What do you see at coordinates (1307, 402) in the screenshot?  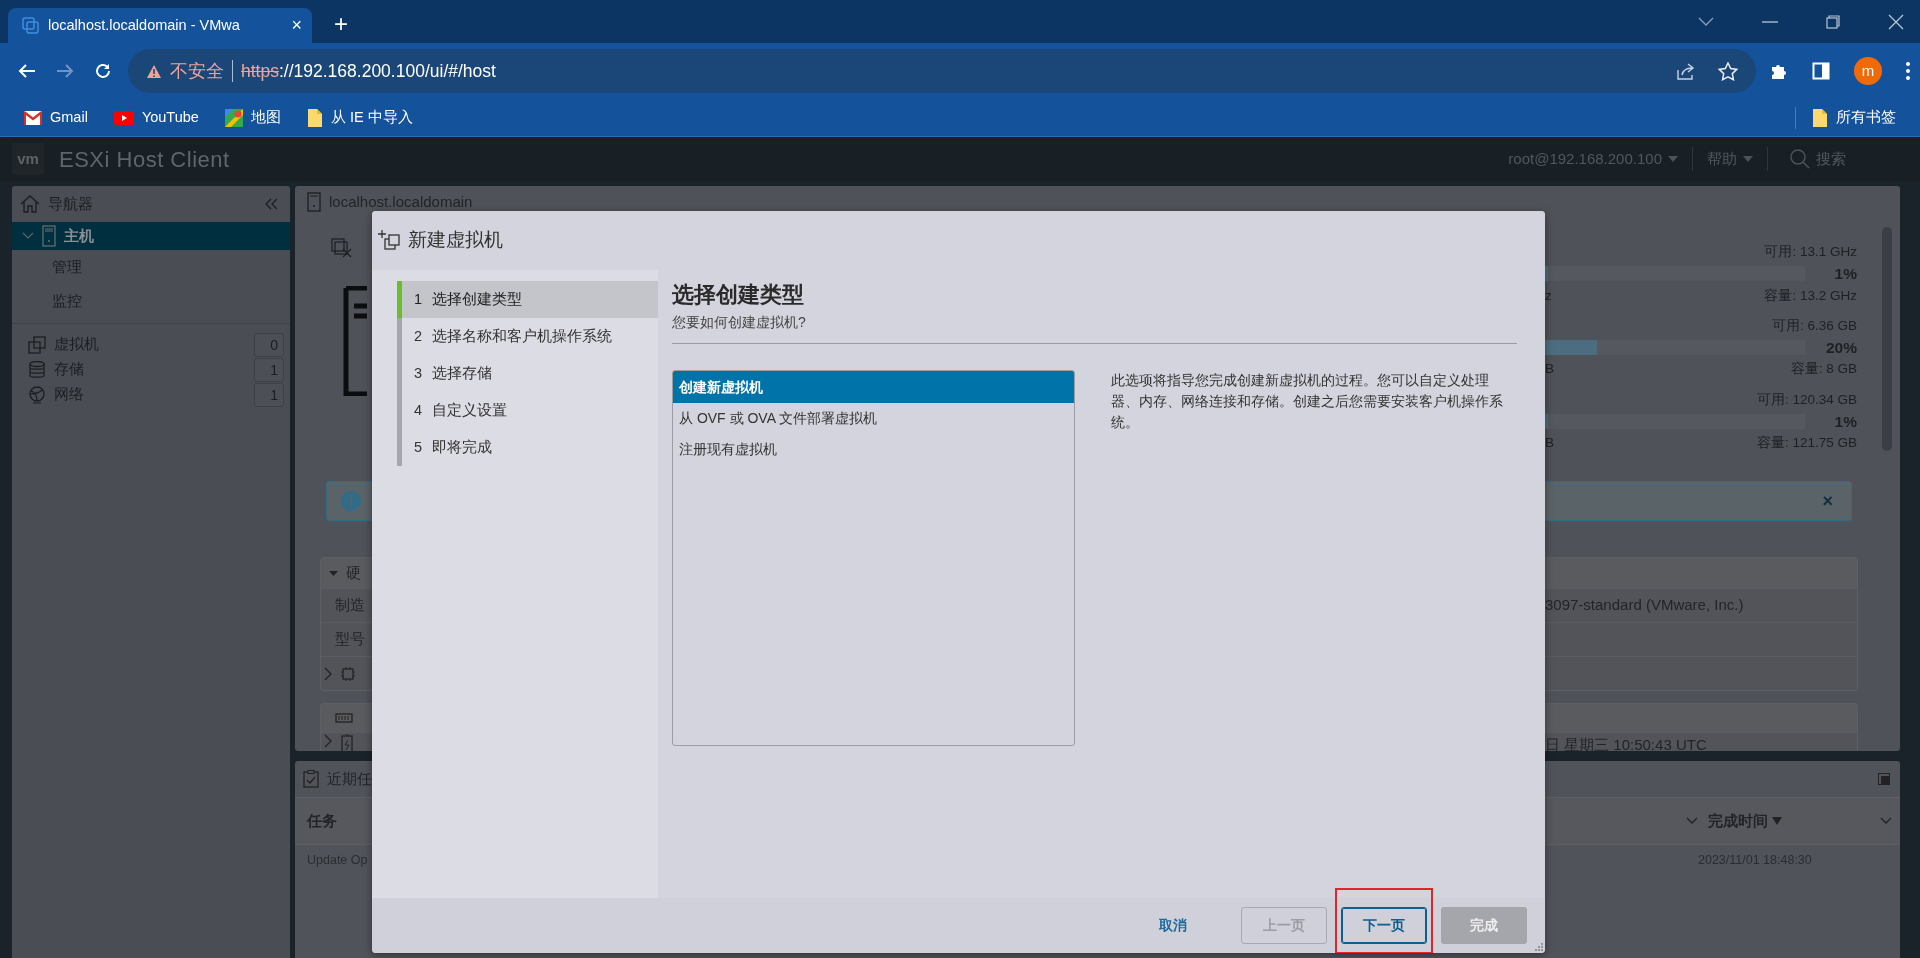 I see `option-description: 此选项将指导您完成创建新虚拟机的过程。您可以自定义处理器、内存、网络连接和存储。创建之后您需要安装客户机操作系统。` at bounding box center [1307, 402].